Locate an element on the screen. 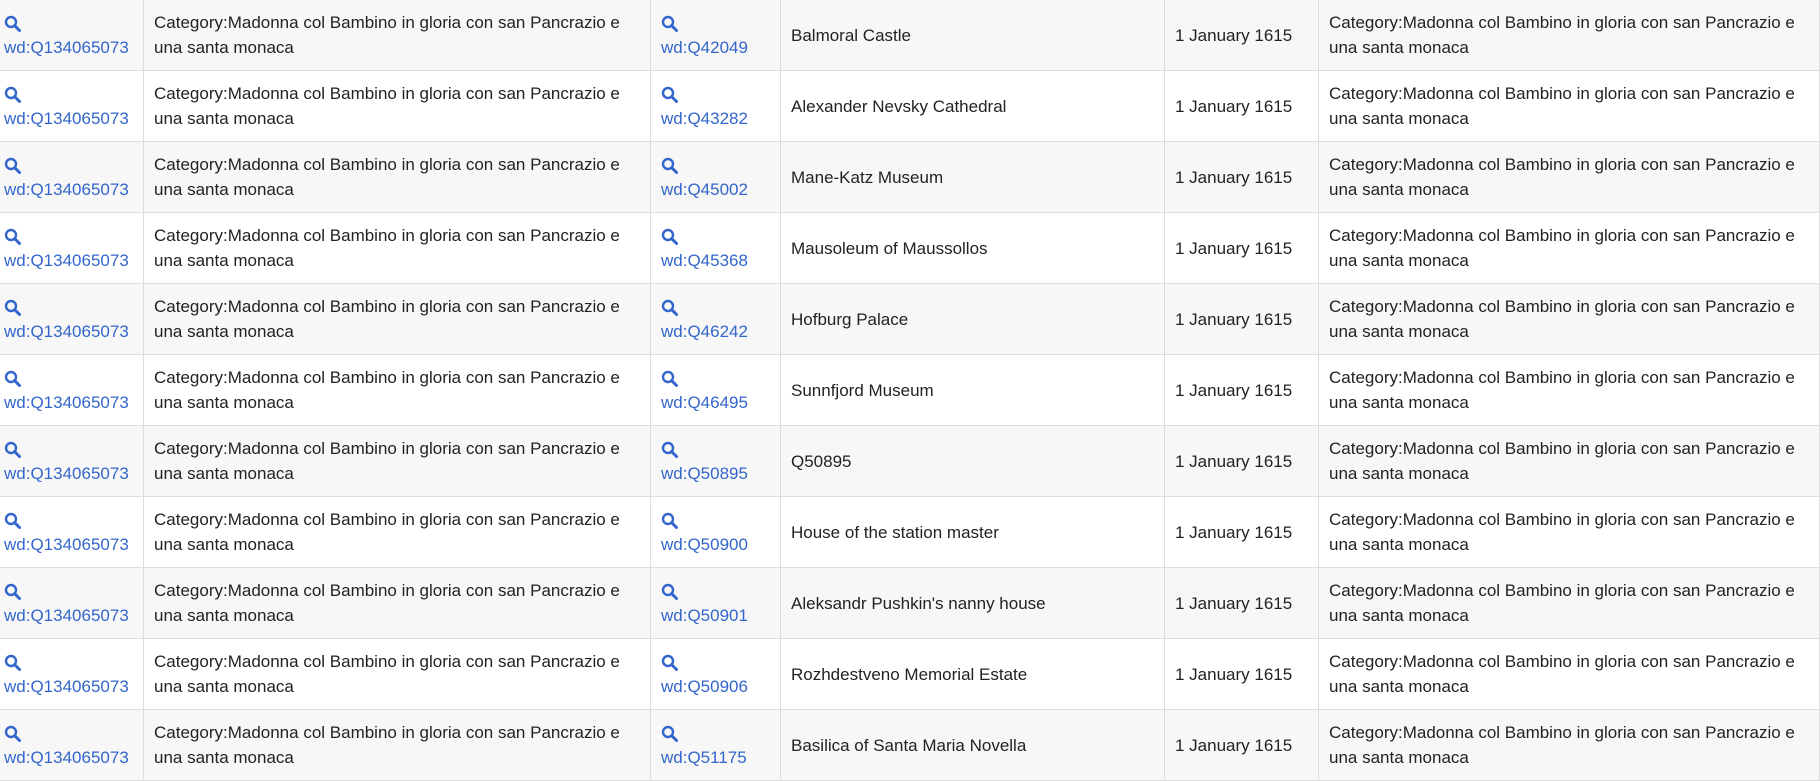 This screenshot has width=1820, height=781. place-cell: wd:Q43282 is located at coordinates (715, 106).